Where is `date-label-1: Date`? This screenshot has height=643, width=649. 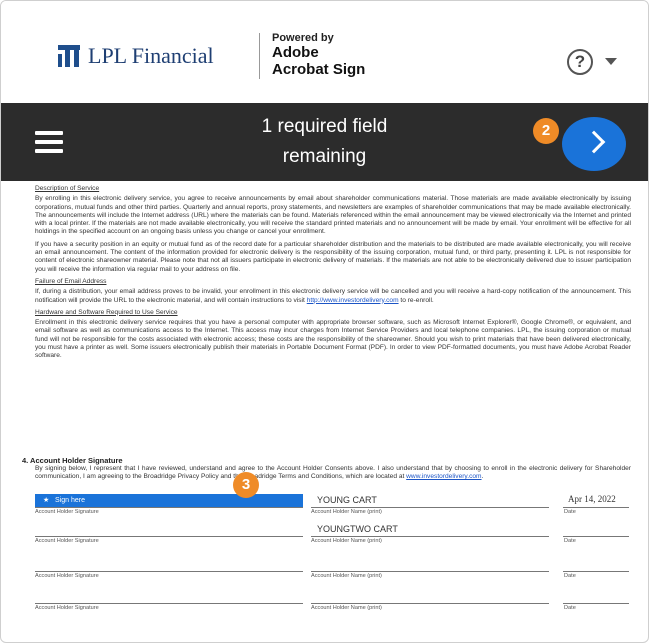 date-label-1: Date is located at coordinates (570, 512).